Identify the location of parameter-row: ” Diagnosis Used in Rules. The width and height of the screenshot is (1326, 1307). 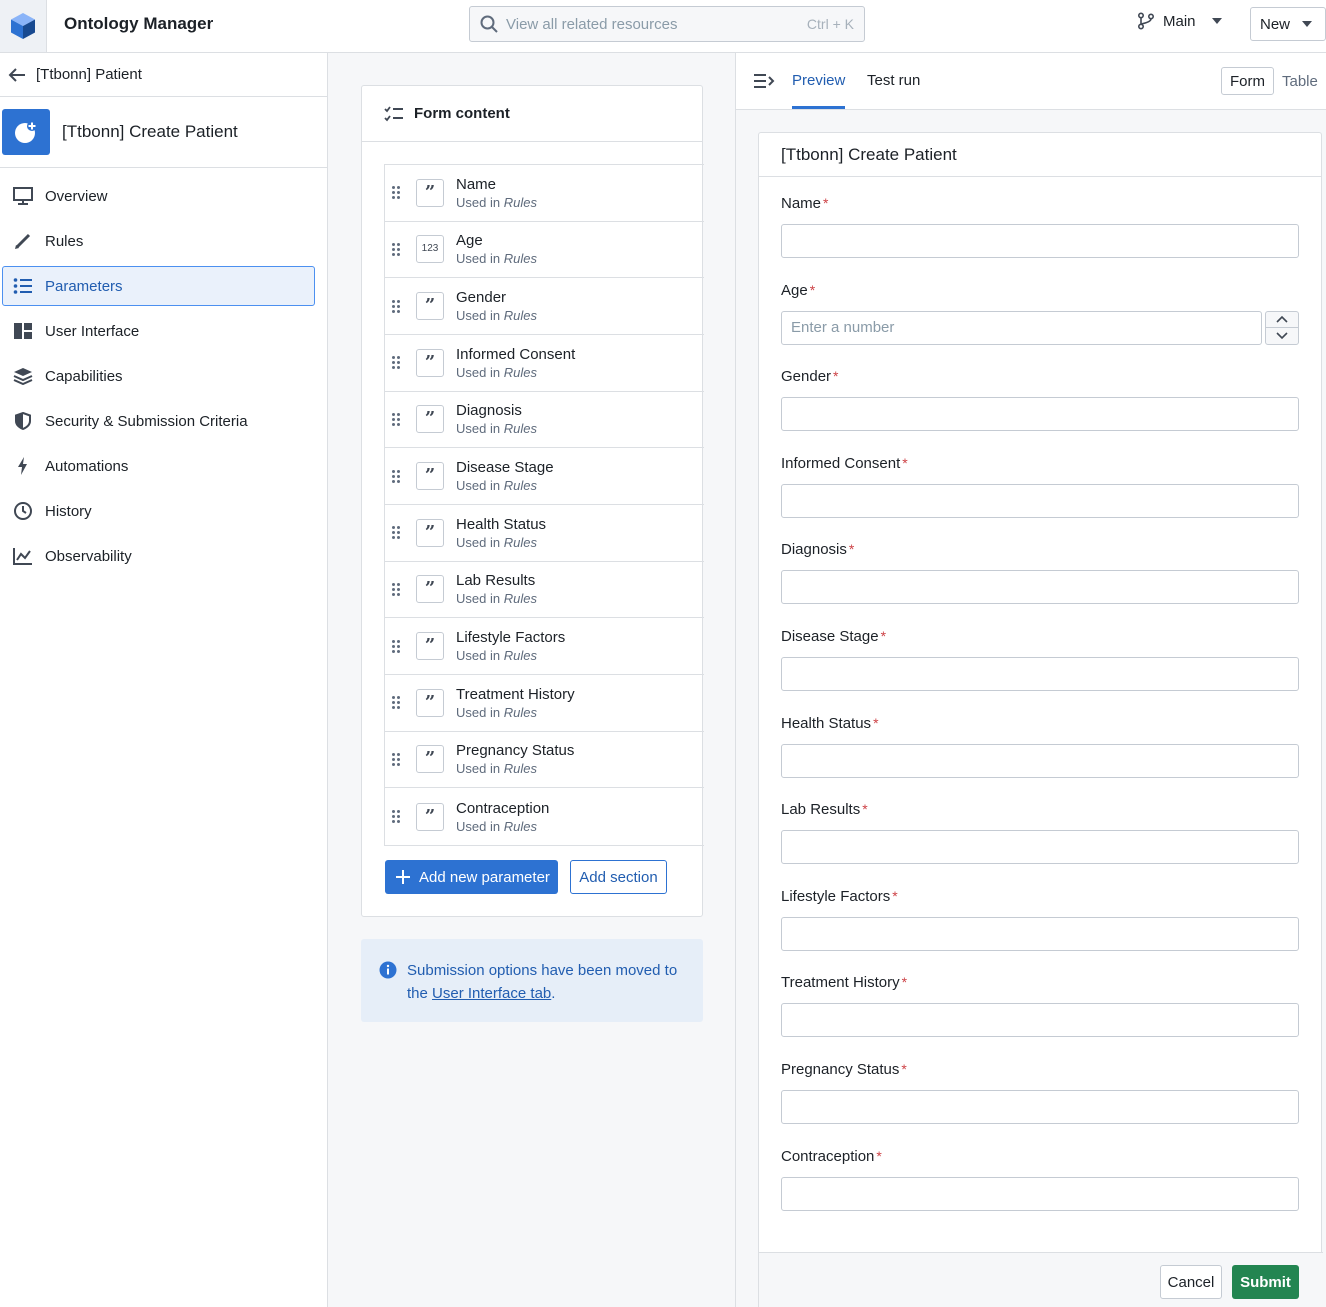
(544, 420).